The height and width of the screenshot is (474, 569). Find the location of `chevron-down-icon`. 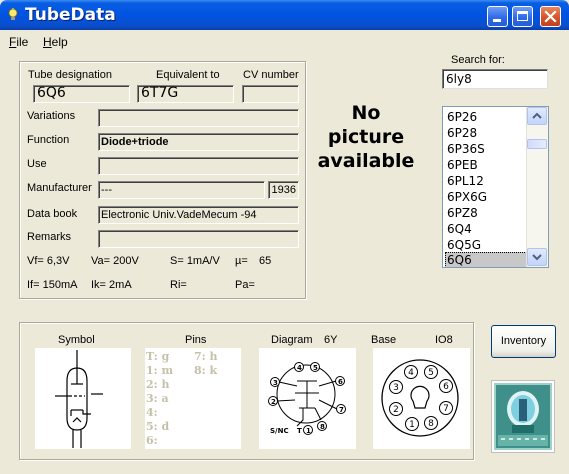

chevron-down-icon is located at coordinates (537, 257).